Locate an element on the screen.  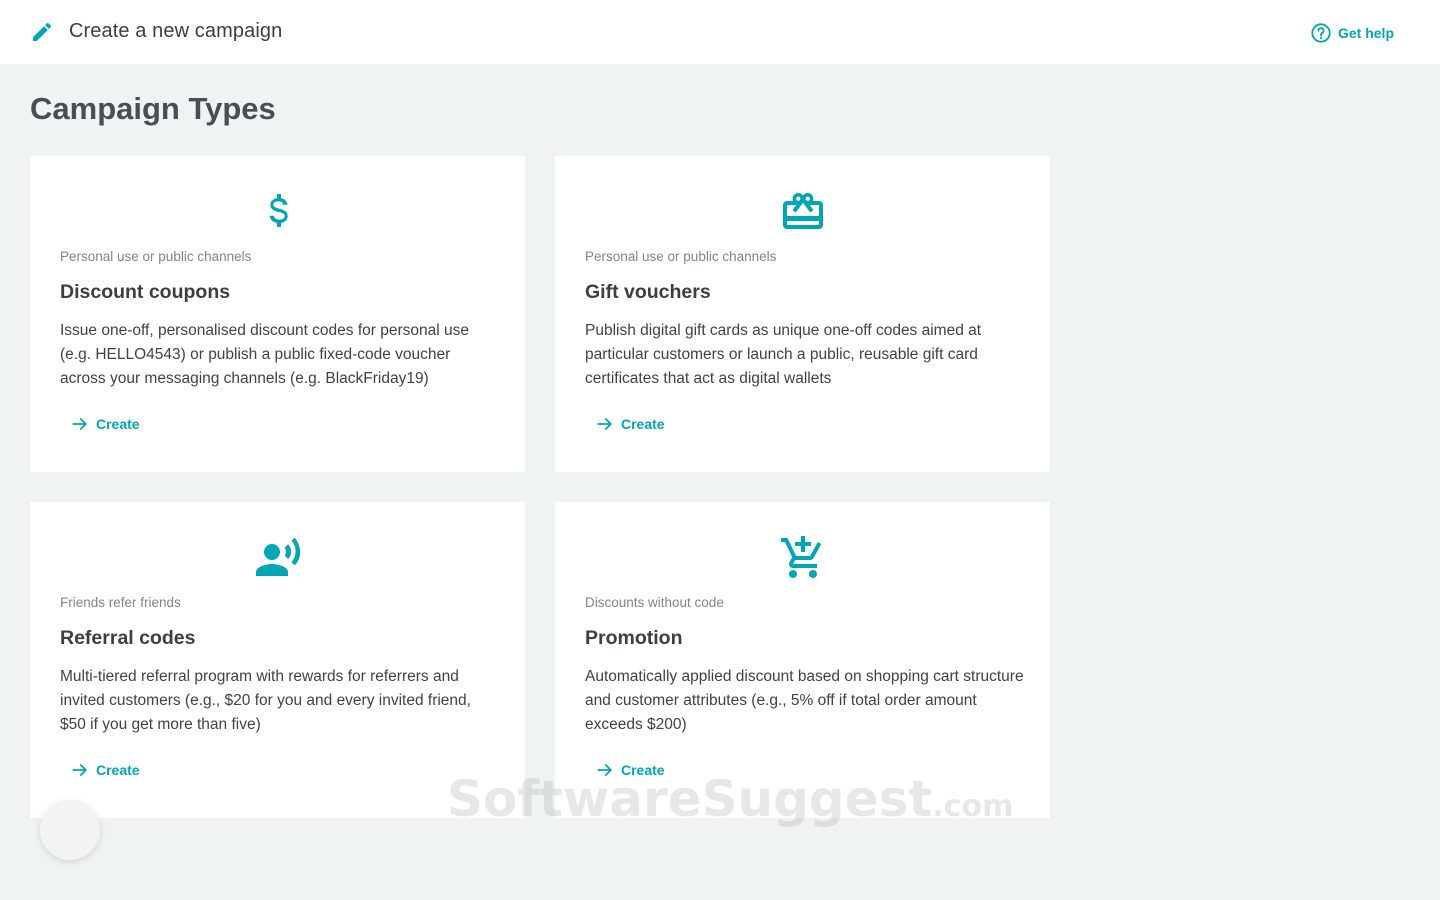
card-title: Promotion is located at coordinates (634, 638).